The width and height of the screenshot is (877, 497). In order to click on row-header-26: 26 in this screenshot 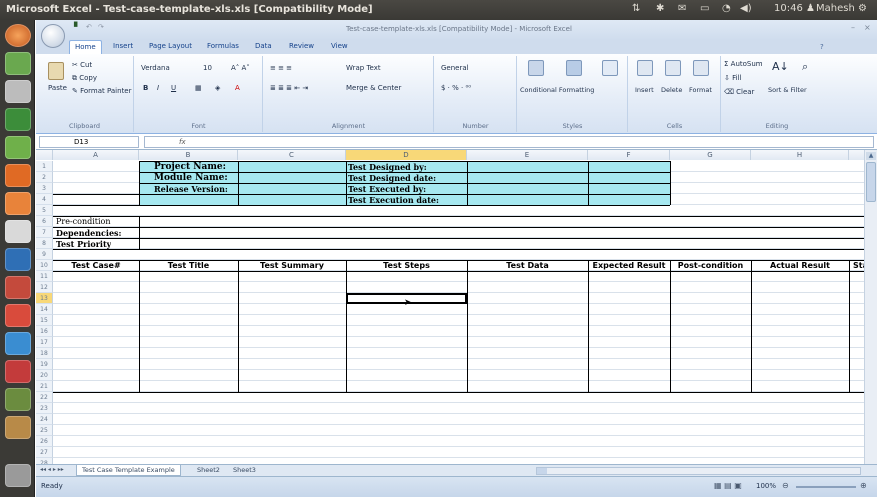, I will do `click(44, 441)`.